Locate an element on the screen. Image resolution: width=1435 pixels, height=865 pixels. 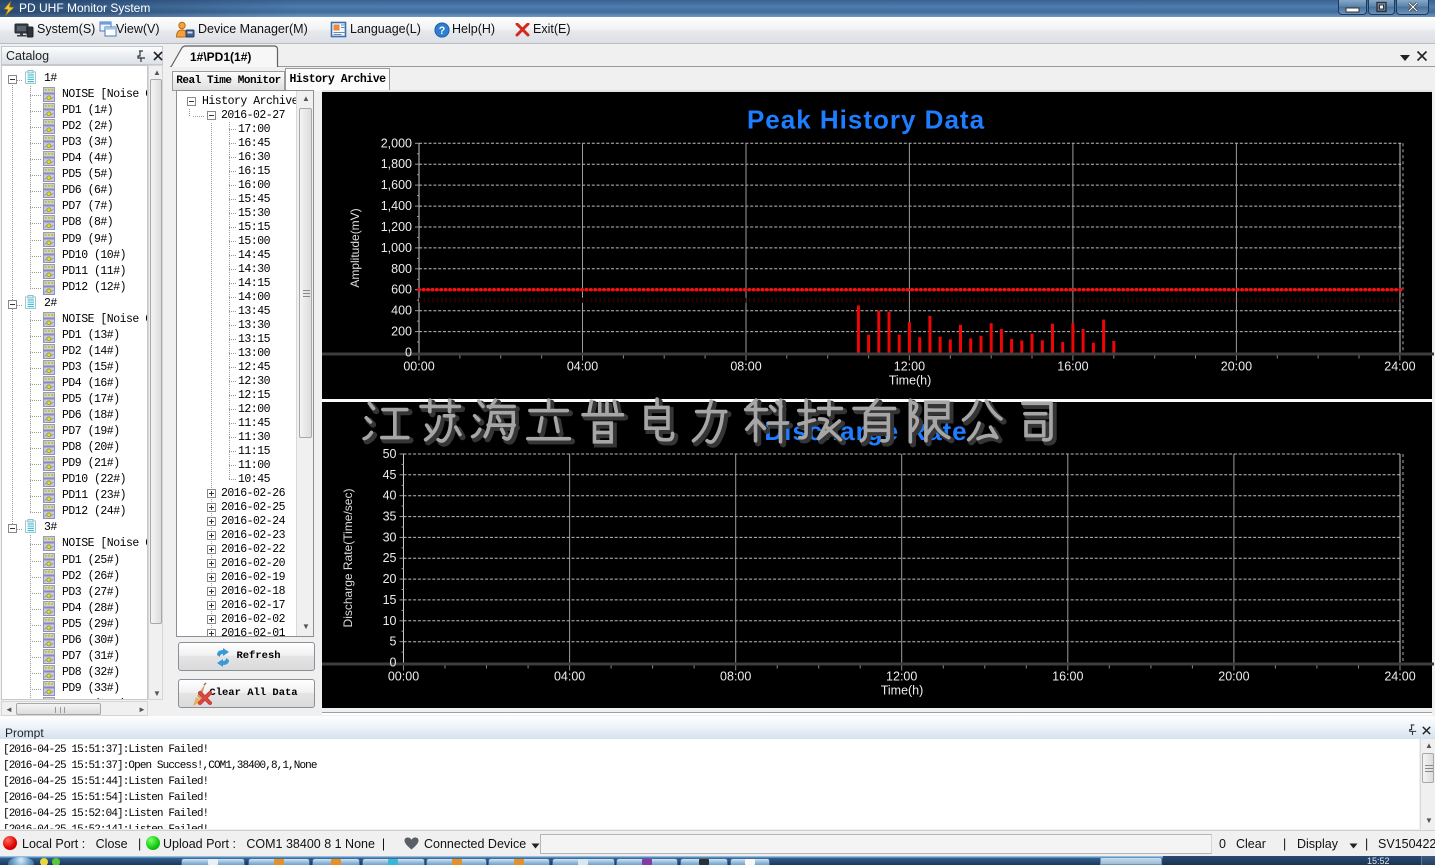
svg-text: 400 is located at coordinates (401, 311).